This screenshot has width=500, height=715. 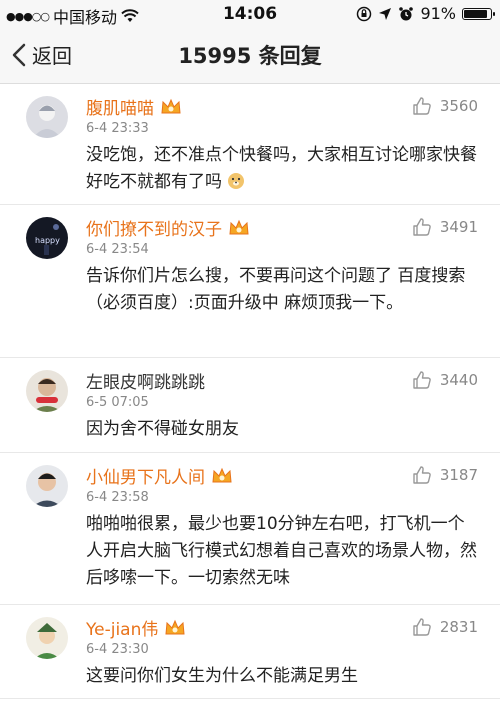 What do you see at coordinates (385, 13) in the screenshot?
I see `location-icon` at bounding box center [385, 13].